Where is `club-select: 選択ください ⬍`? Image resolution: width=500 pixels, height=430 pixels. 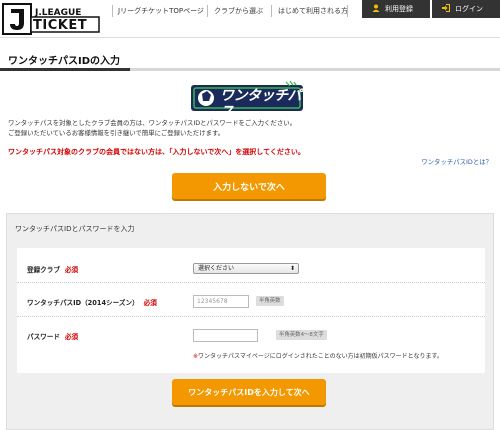
club-select: 選択ください ⬍ is located at coordinates (246, 268).